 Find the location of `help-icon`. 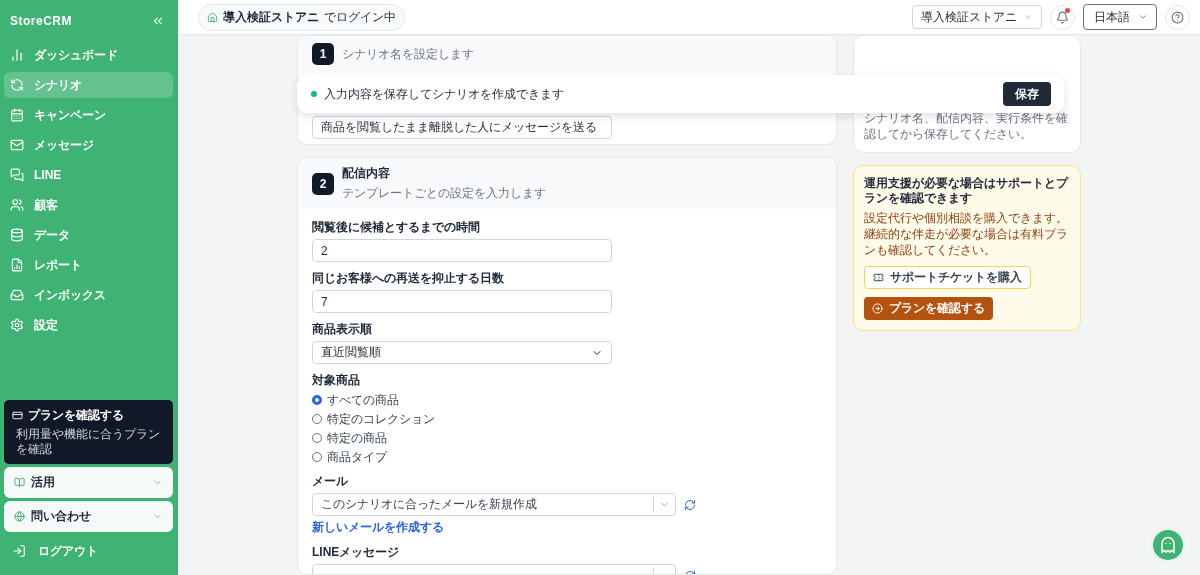

help-icon is located at coordinates (1177, 17).